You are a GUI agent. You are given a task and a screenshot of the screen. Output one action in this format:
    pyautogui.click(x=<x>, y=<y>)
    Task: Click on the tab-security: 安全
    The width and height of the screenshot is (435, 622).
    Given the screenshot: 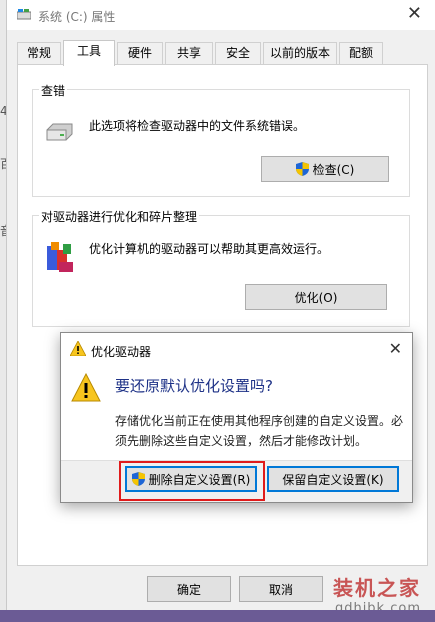 What is the action you would take?
    pyautogui.click(x=238, y=53)
    